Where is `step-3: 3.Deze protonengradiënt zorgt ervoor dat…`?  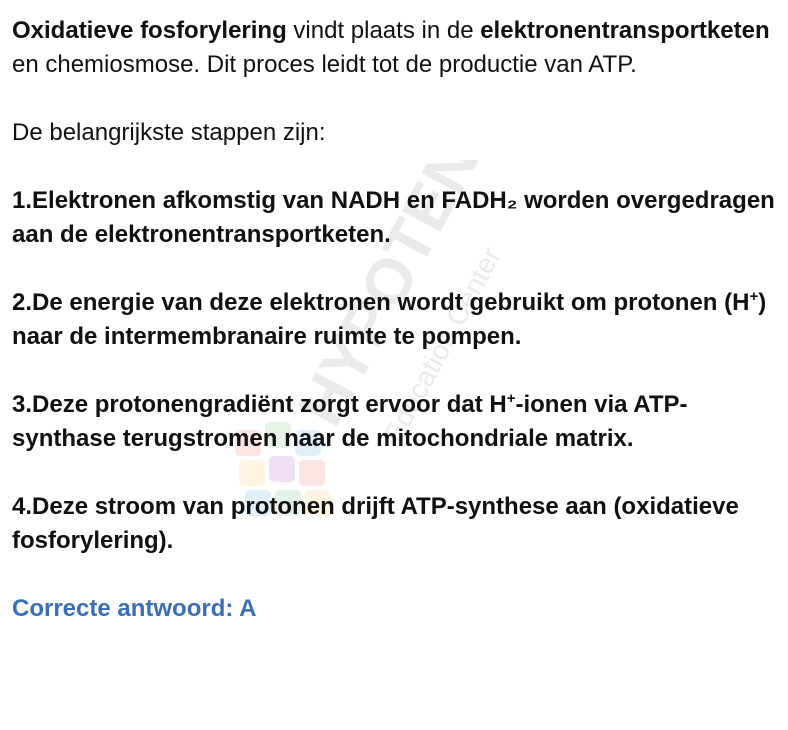 step-3: 3.Deze protonengradiënt zorgt ervoor dat… is located at coordinates (397, 422).